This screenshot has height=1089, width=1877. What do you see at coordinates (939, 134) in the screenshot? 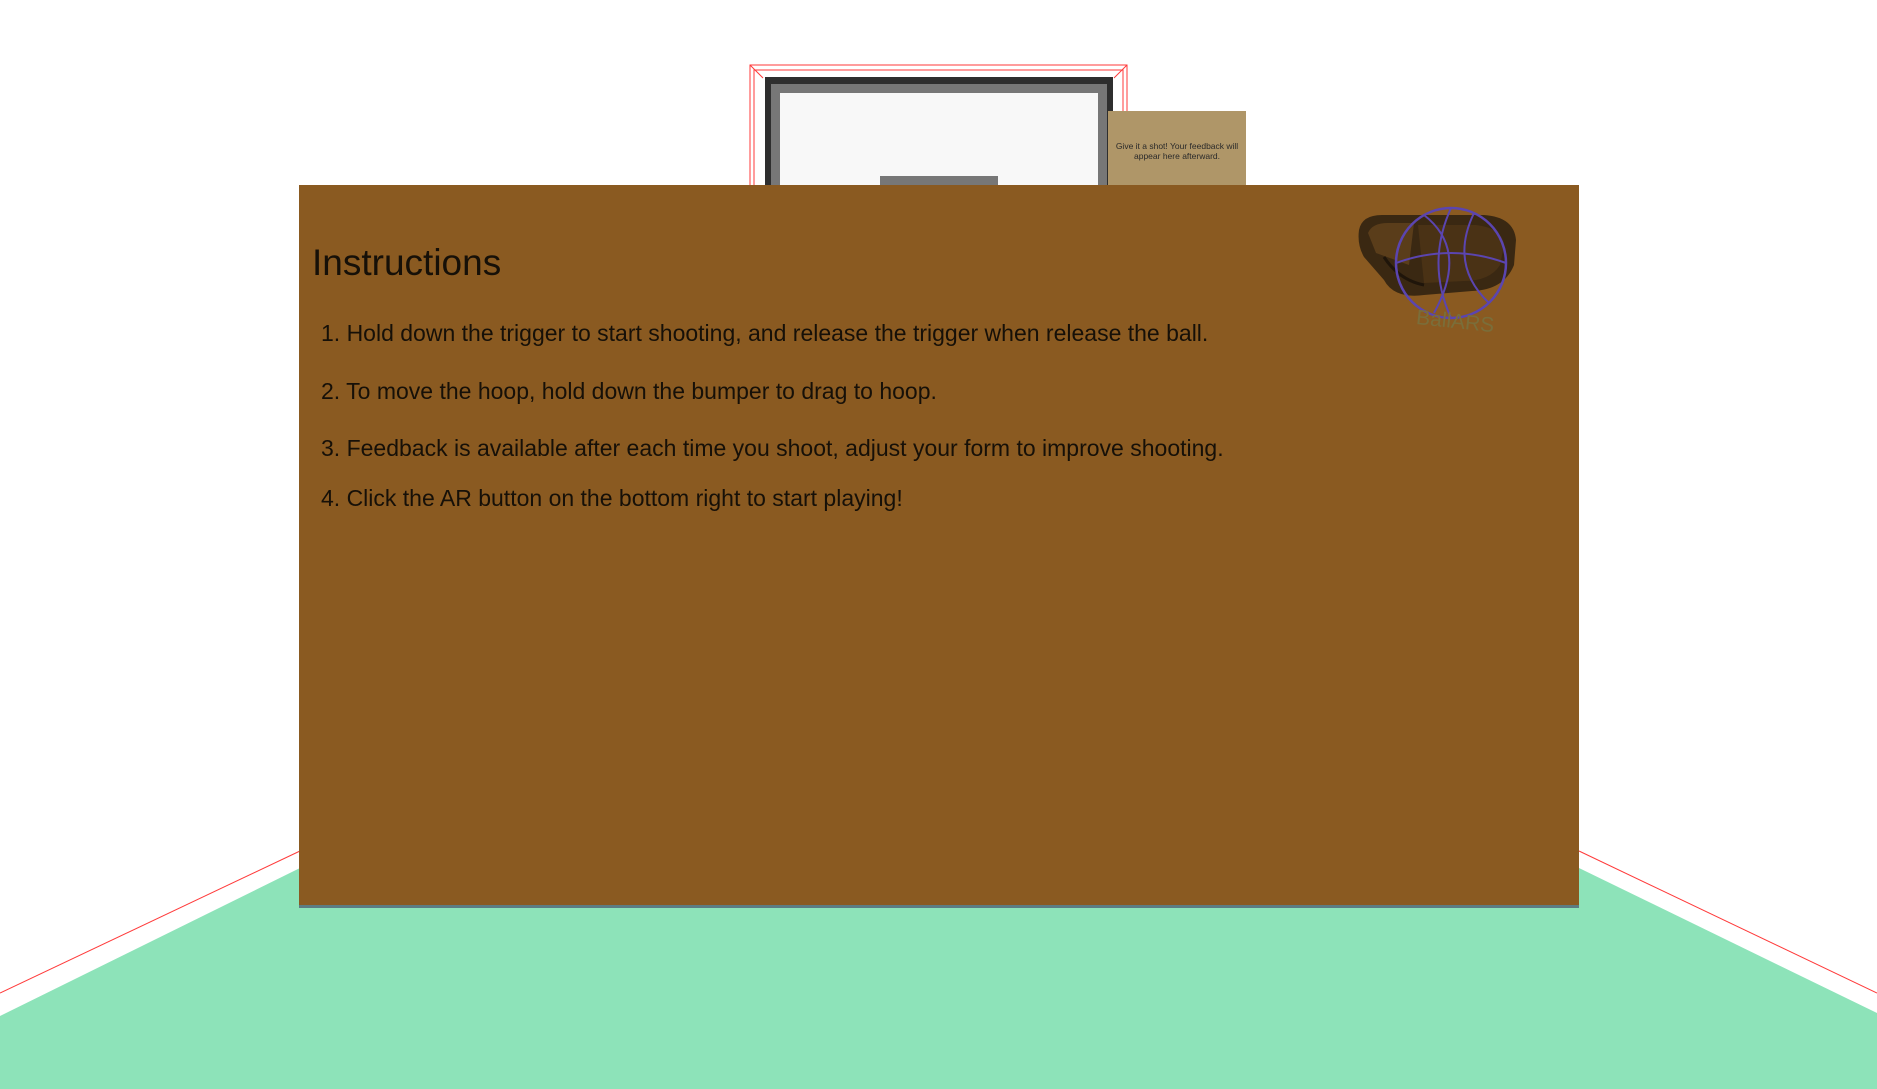
I see `hoop-backboard` at bounding box center [939, 134].